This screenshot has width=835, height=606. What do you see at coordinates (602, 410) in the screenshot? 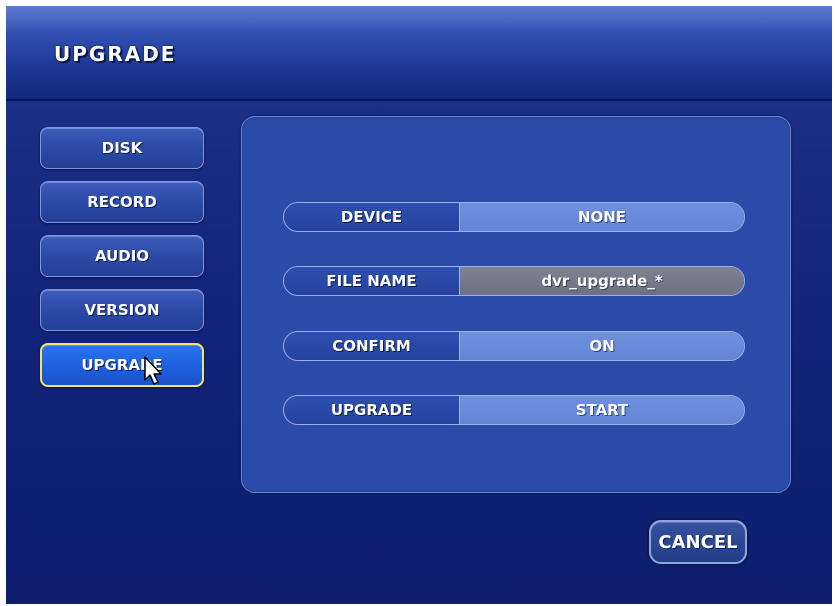
I see `upgrade-start-button: START` at bounding box center [602, 410].